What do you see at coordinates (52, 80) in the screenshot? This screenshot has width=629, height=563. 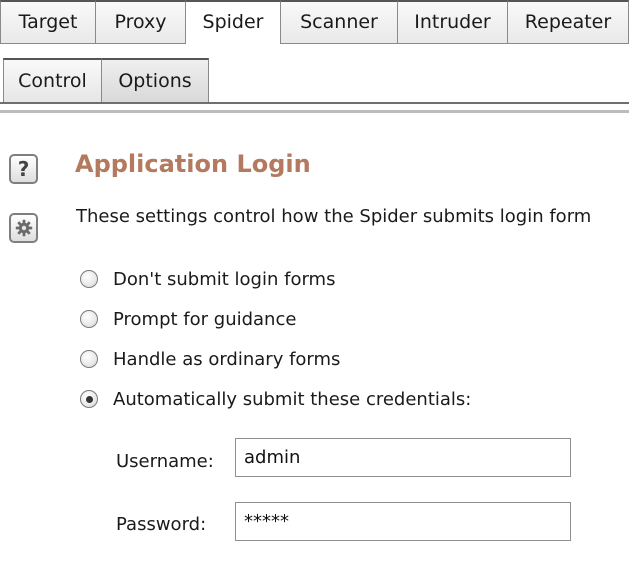 I see `tab-control: Control` at bounding box center [52, 80].